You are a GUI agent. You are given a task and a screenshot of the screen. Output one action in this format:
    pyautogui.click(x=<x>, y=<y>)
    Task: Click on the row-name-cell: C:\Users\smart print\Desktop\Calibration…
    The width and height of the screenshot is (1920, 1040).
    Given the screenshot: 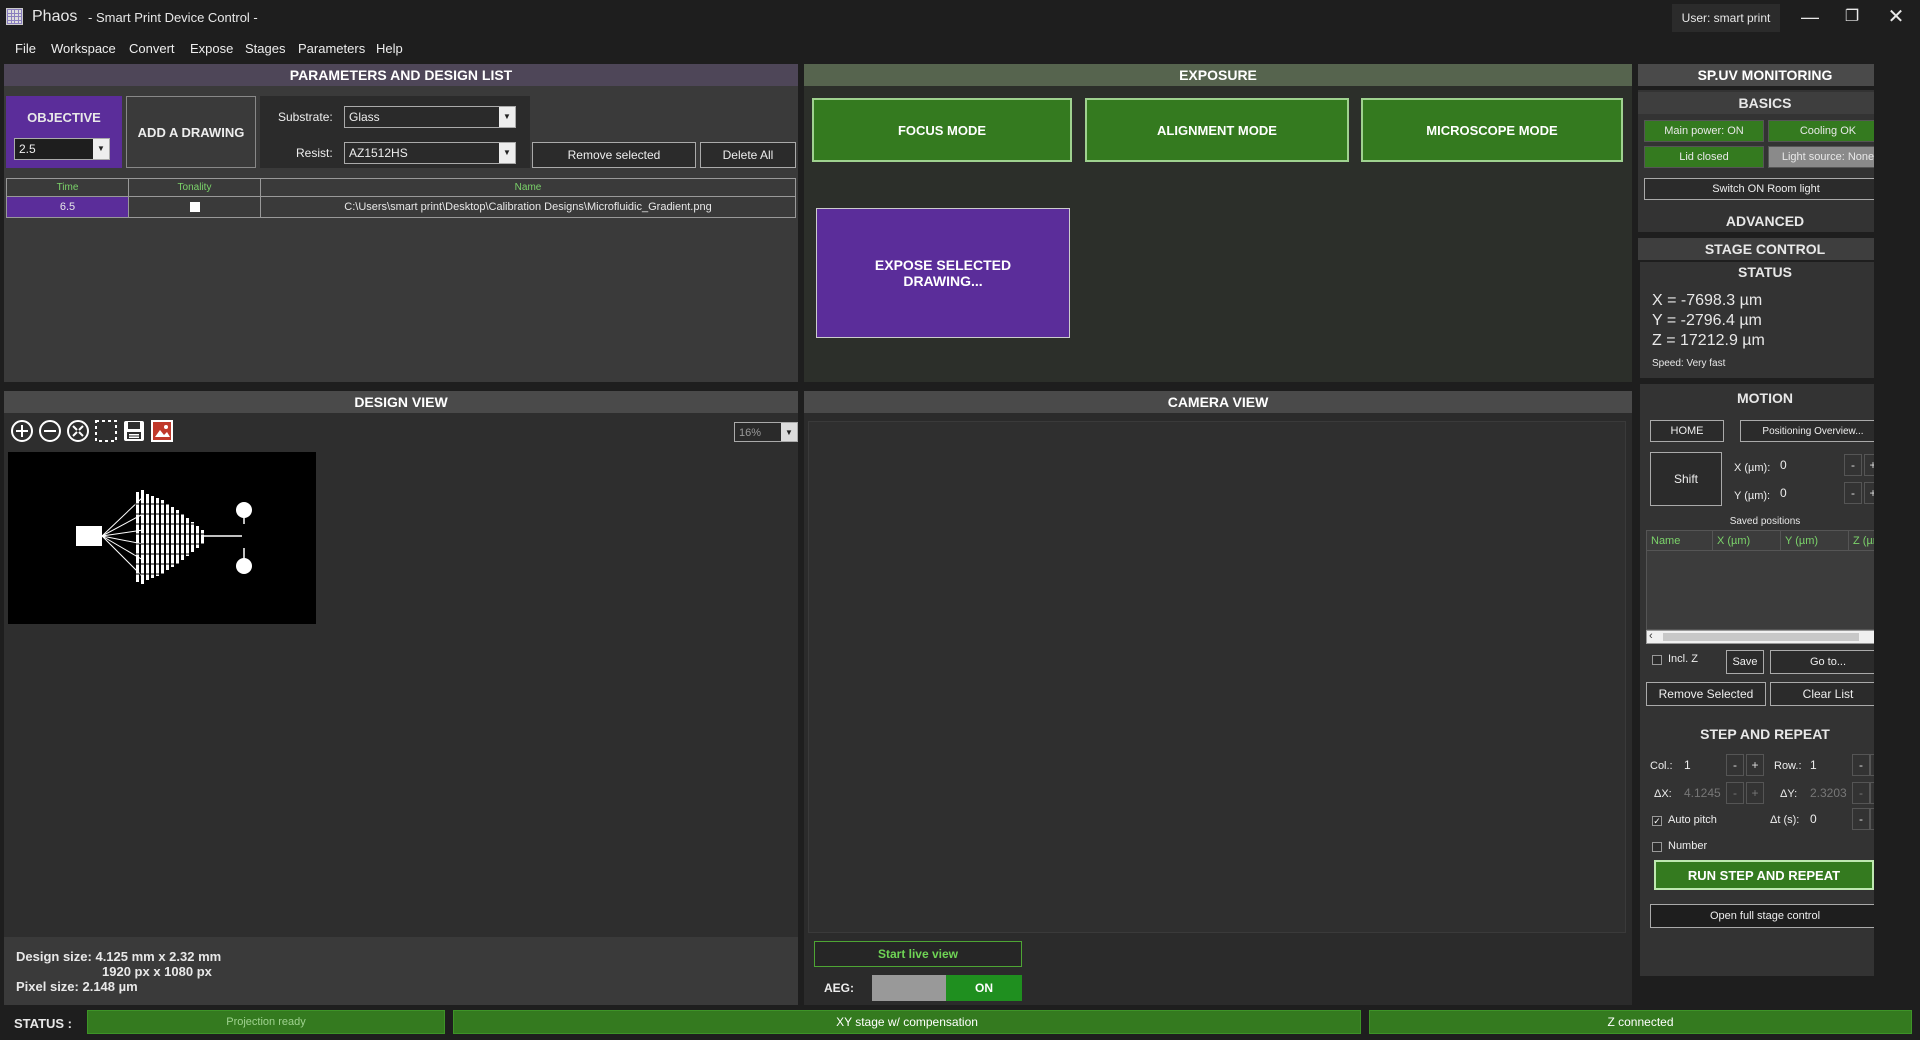 What is the action you would take?
    pyautogui.click(x=528, y=207)
    